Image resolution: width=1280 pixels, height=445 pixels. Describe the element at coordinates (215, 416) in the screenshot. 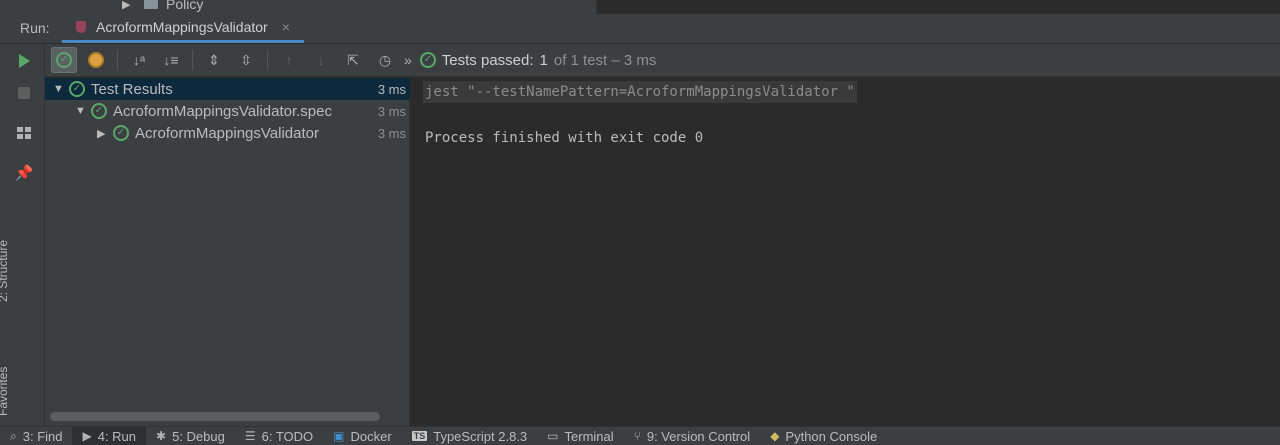

I see `horizontal-scrollbar` at that location.